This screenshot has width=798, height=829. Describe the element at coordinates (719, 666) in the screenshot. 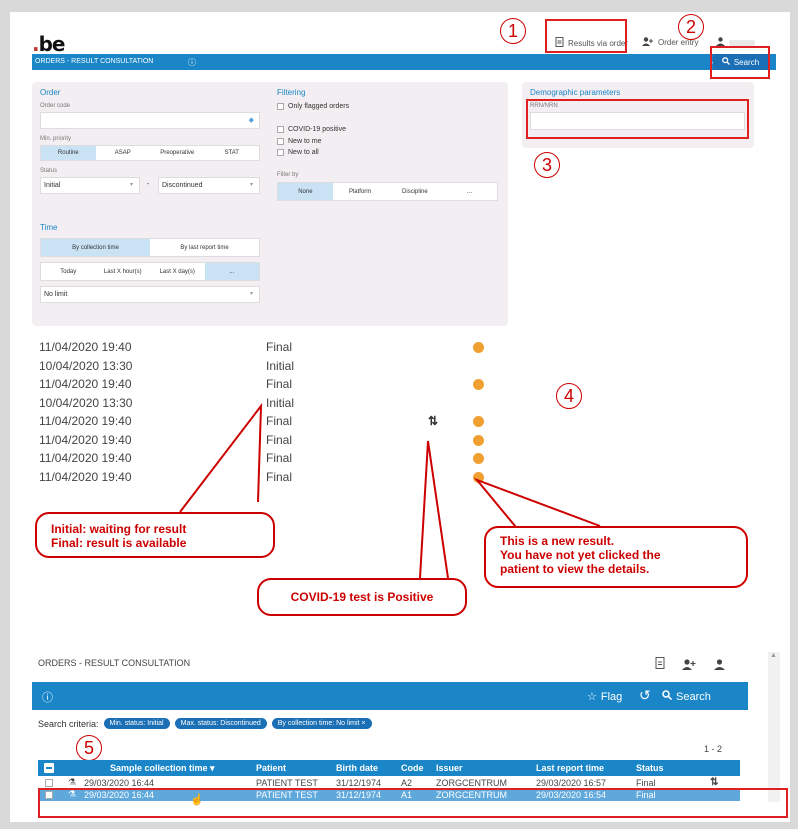

I see `lower-user-icon` at that location.